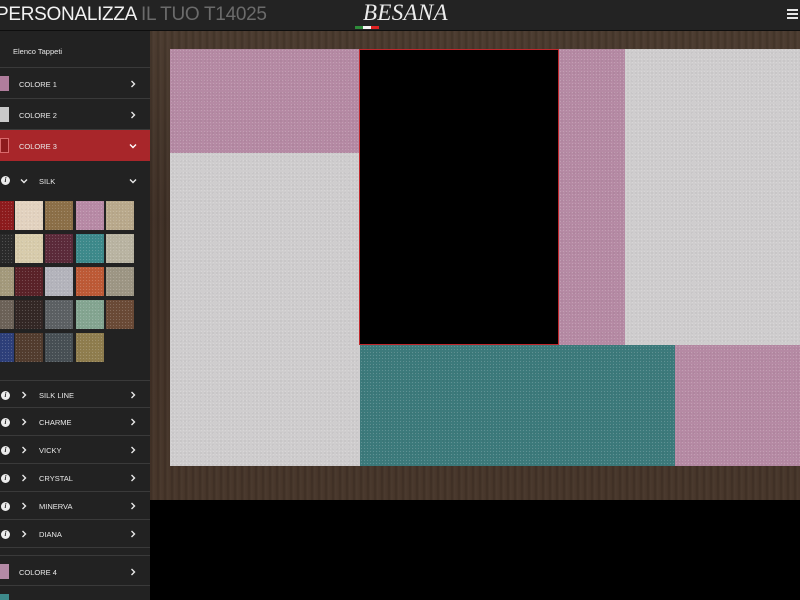 The height and width of the screenshot is (600, 800). I want to click on category-row: i DIANA, so click(75, 534).